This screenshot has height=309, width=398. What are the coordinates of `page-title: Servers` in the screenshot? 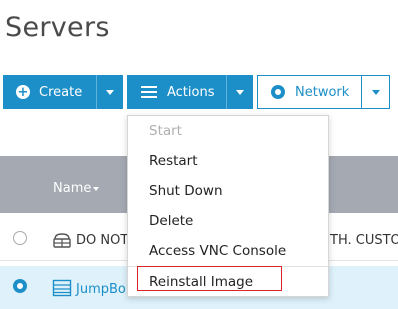 It's located at (57, 27).